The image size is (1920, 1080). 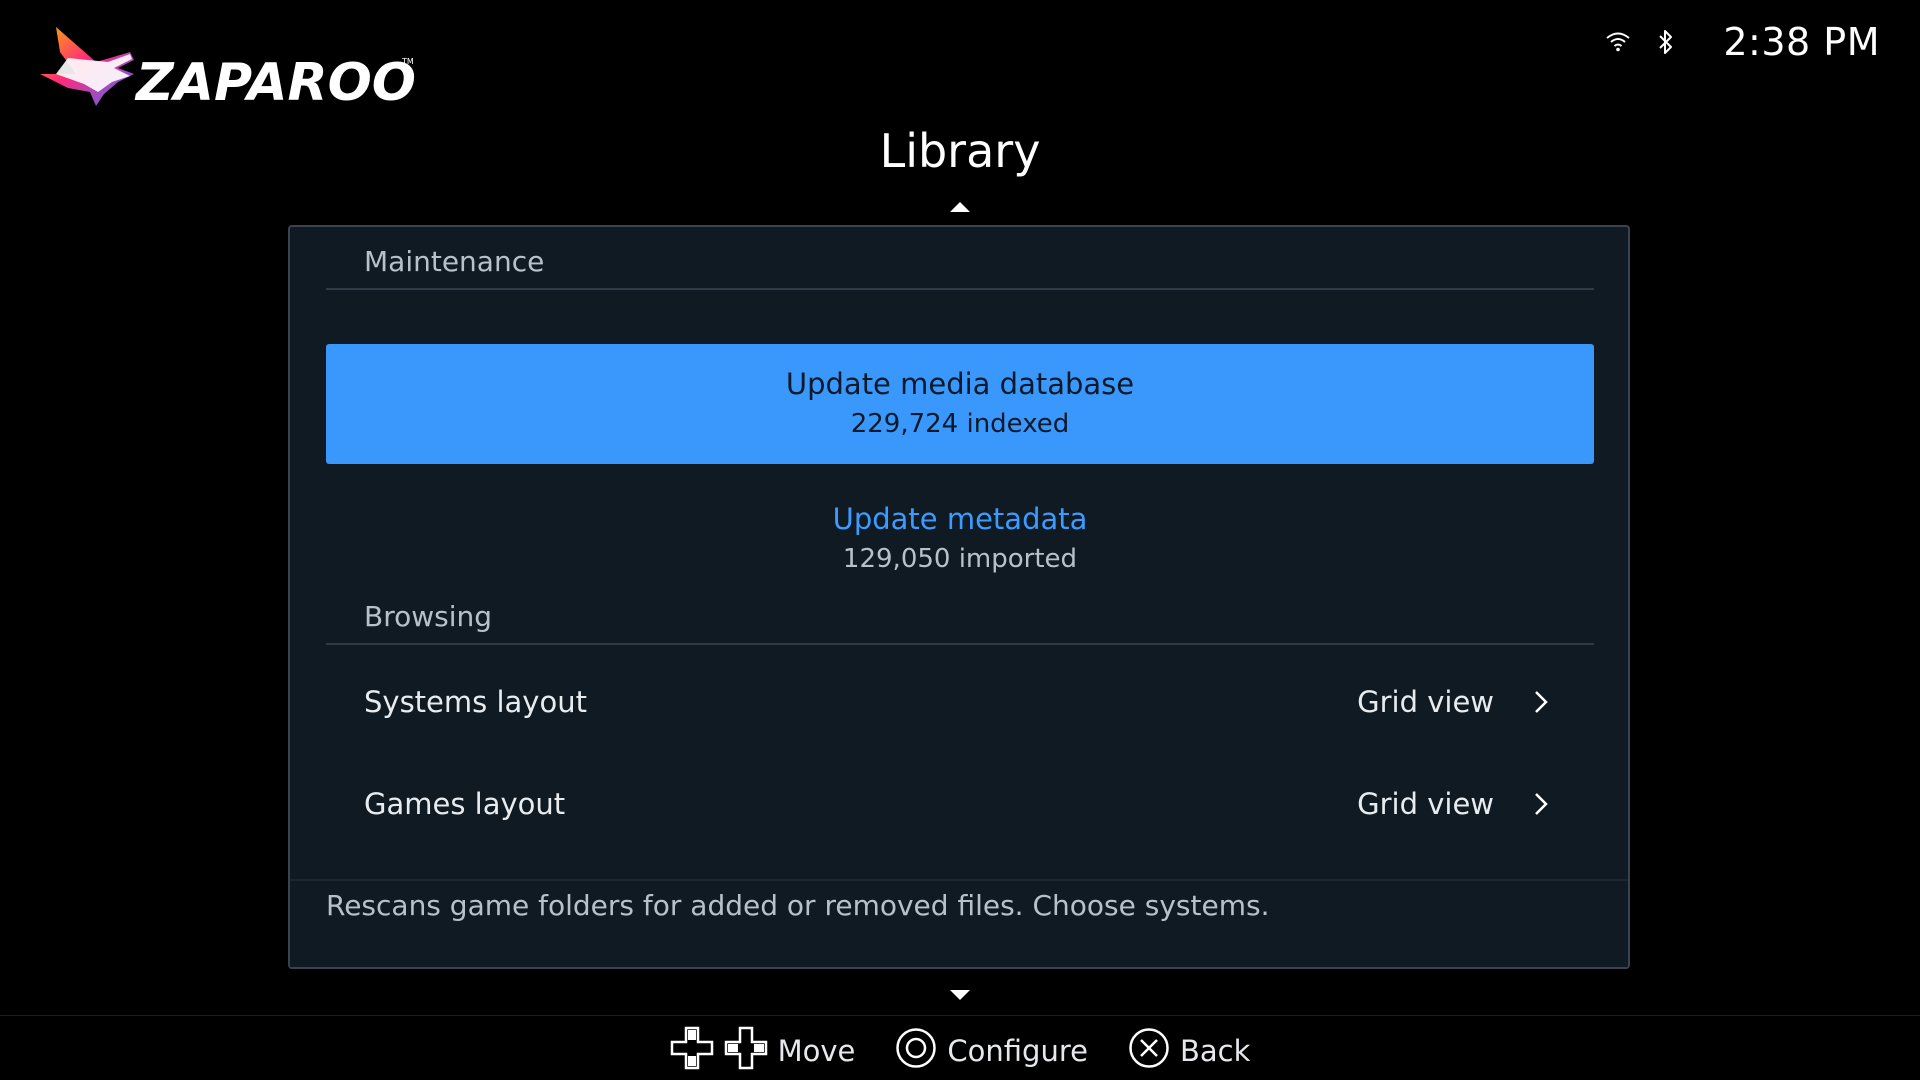 I want to click on games-layout-row: Games layout Grid view, so click(x=960, y=804).